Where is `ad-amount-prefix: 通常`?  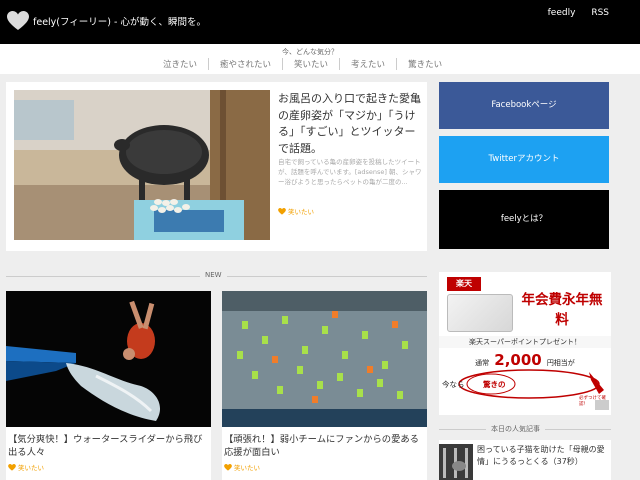 ad-amount-prefix: 通常 is located at coordinates (482, 363).